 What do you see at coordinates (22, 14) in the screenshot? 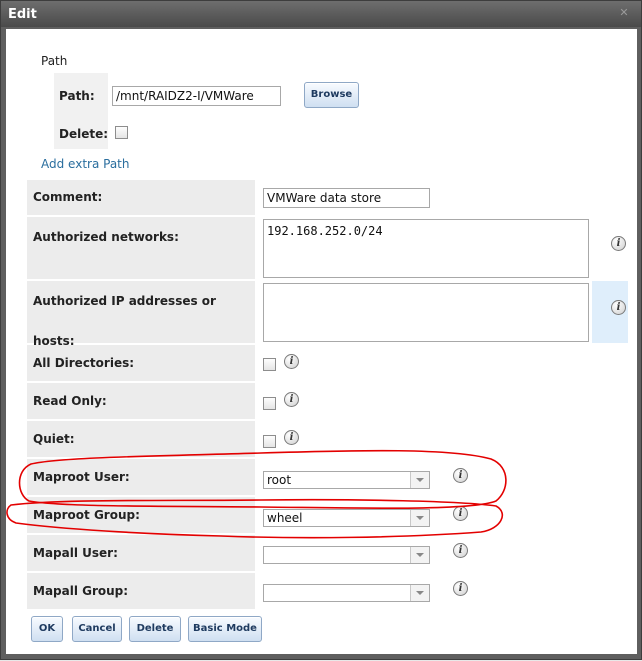
I see `dialog-title: Edit` at bounding box center [22, 14].